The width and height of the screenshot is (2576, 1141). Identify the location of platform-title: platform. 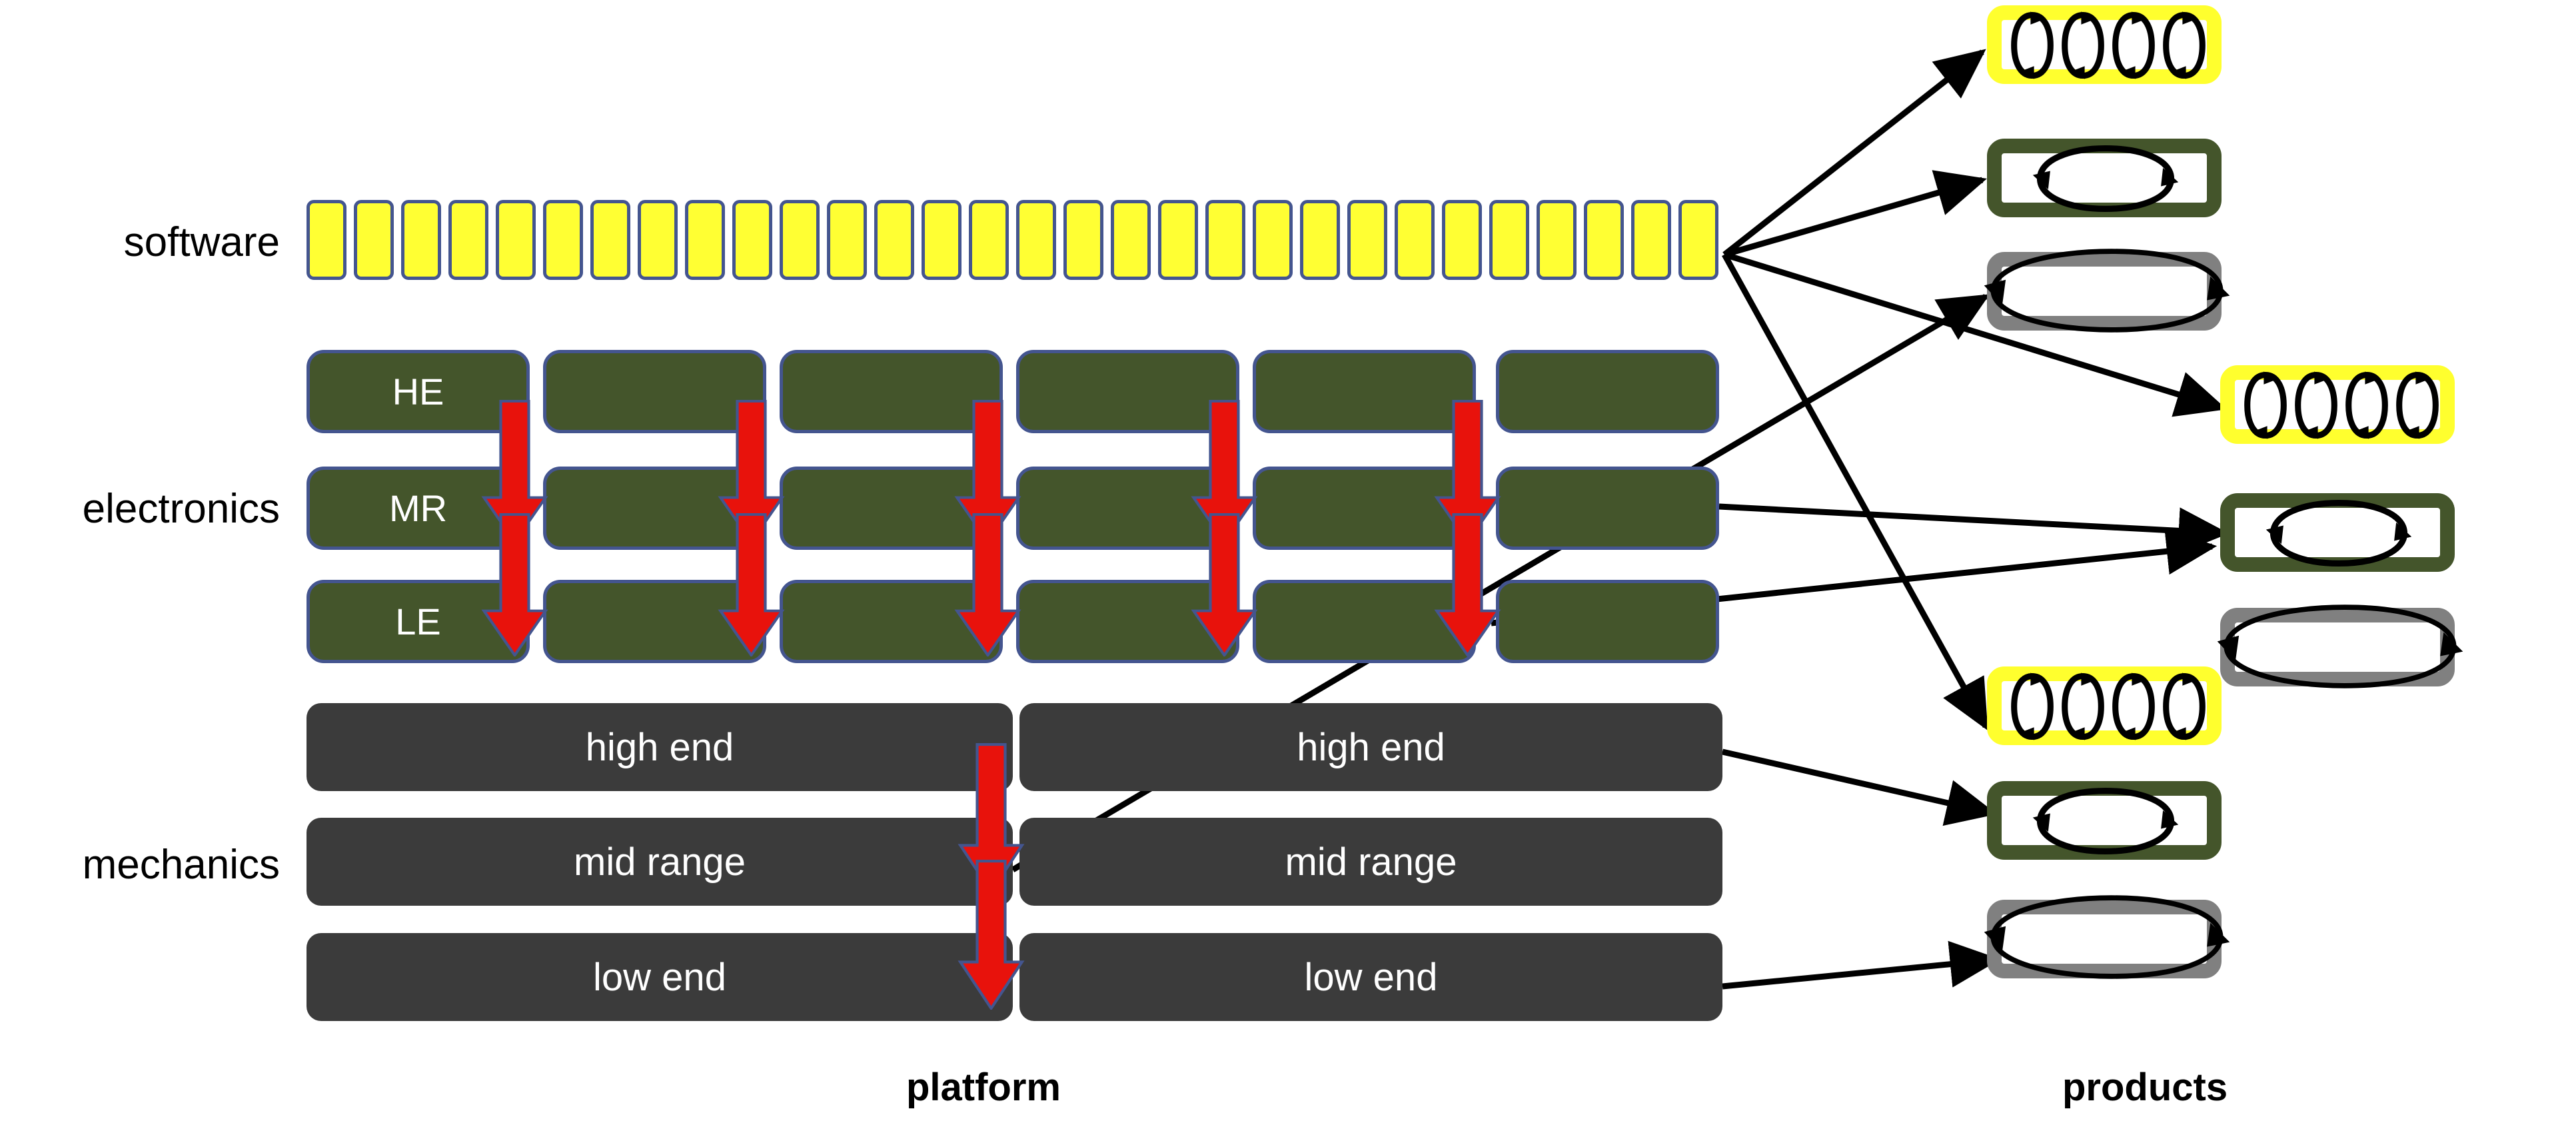
(984, 1087).